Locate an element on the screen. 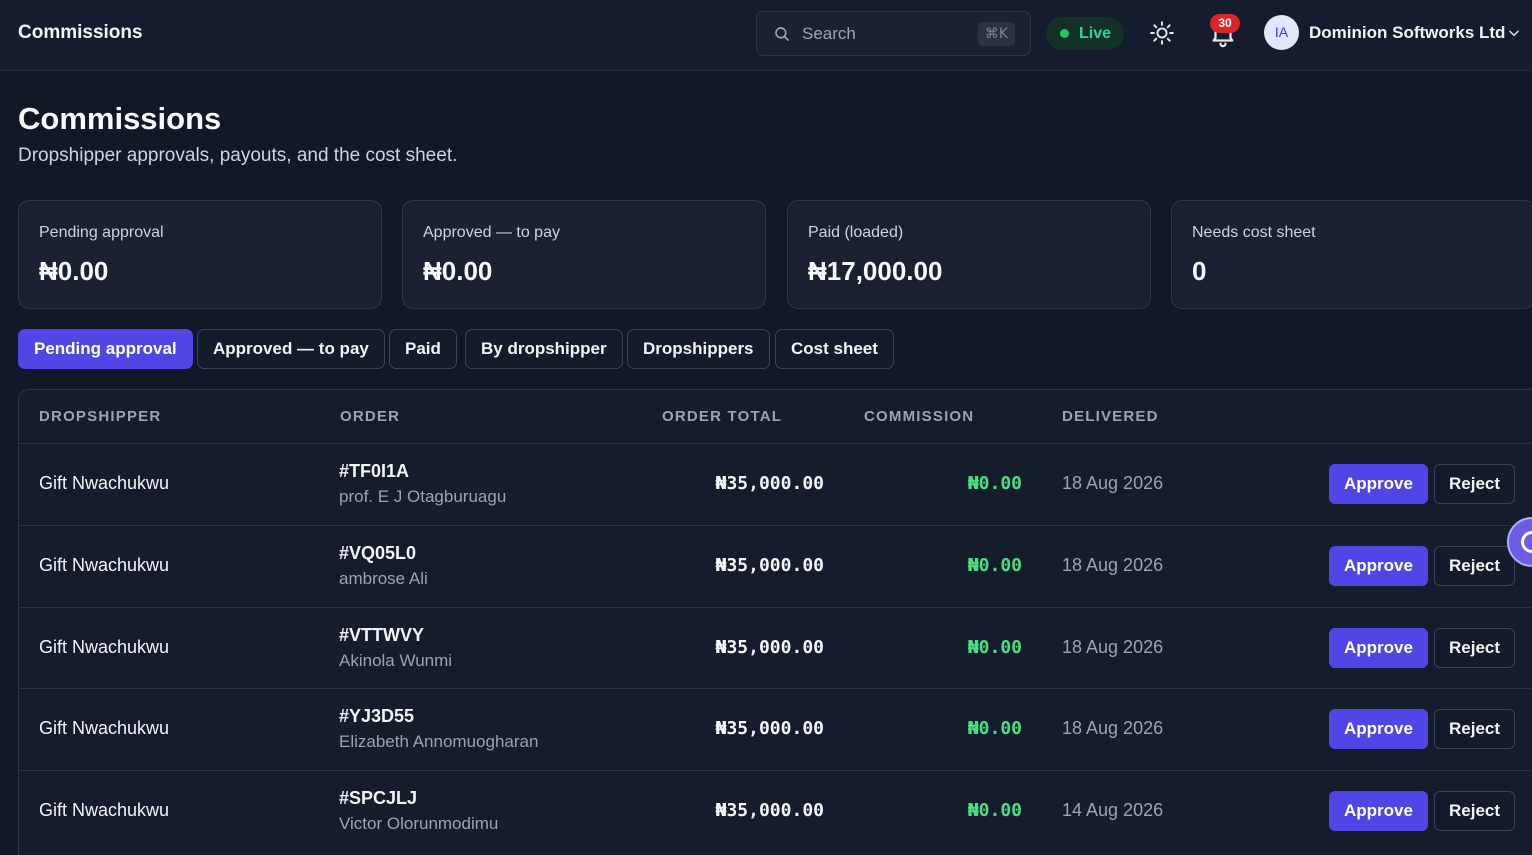 The width and height of the screenshot is (1532, 855). tab-paid: Paid is located at coordinates (423, 349).